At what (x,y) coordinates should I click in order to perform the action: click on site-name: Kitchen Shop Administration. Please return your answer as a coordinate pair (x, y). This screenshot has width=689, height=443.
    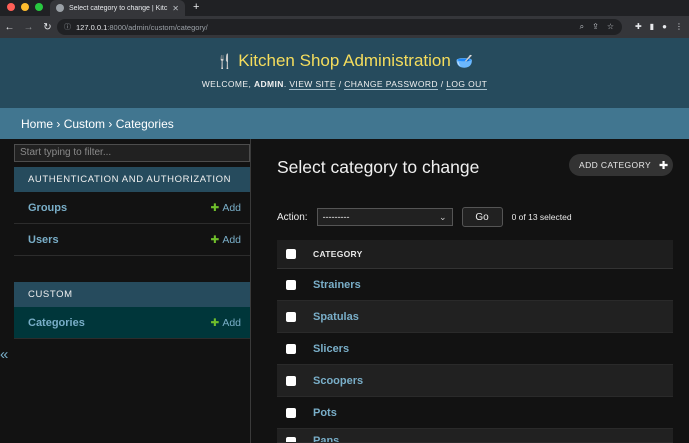
    Looking at the image, I should click on (344, 60).